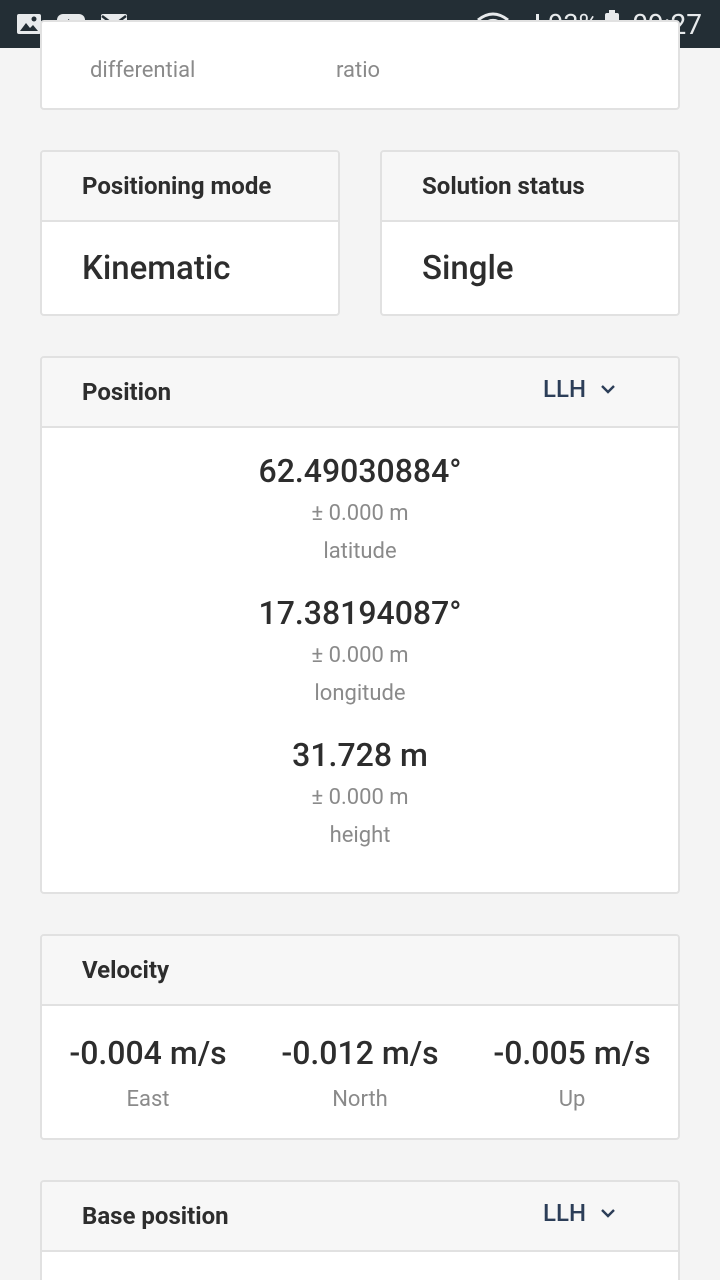 The width and height of the screenshot is (720, 1280). What do you see at coordinates (127, 392) in the screenshot?
I see `card-title: Position` at bounding box center [127, 392].